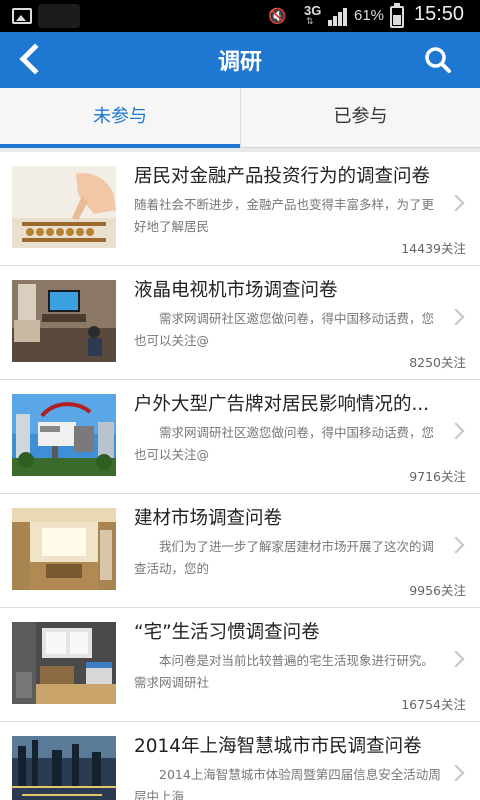 The width and height of the screenshot is (480, 800). What do you see at coordinates (360, 118) in the screenshot?
I see `tab-participated: 已参与` at bounding box center [360, 118].